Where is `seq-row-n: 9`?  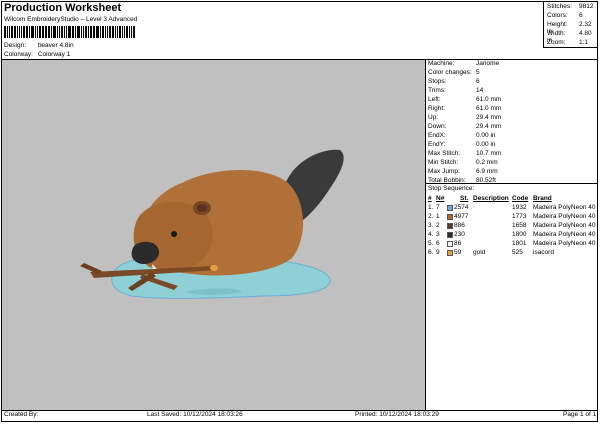 seq-row-n: 9 is located at coordinates (438, 252).